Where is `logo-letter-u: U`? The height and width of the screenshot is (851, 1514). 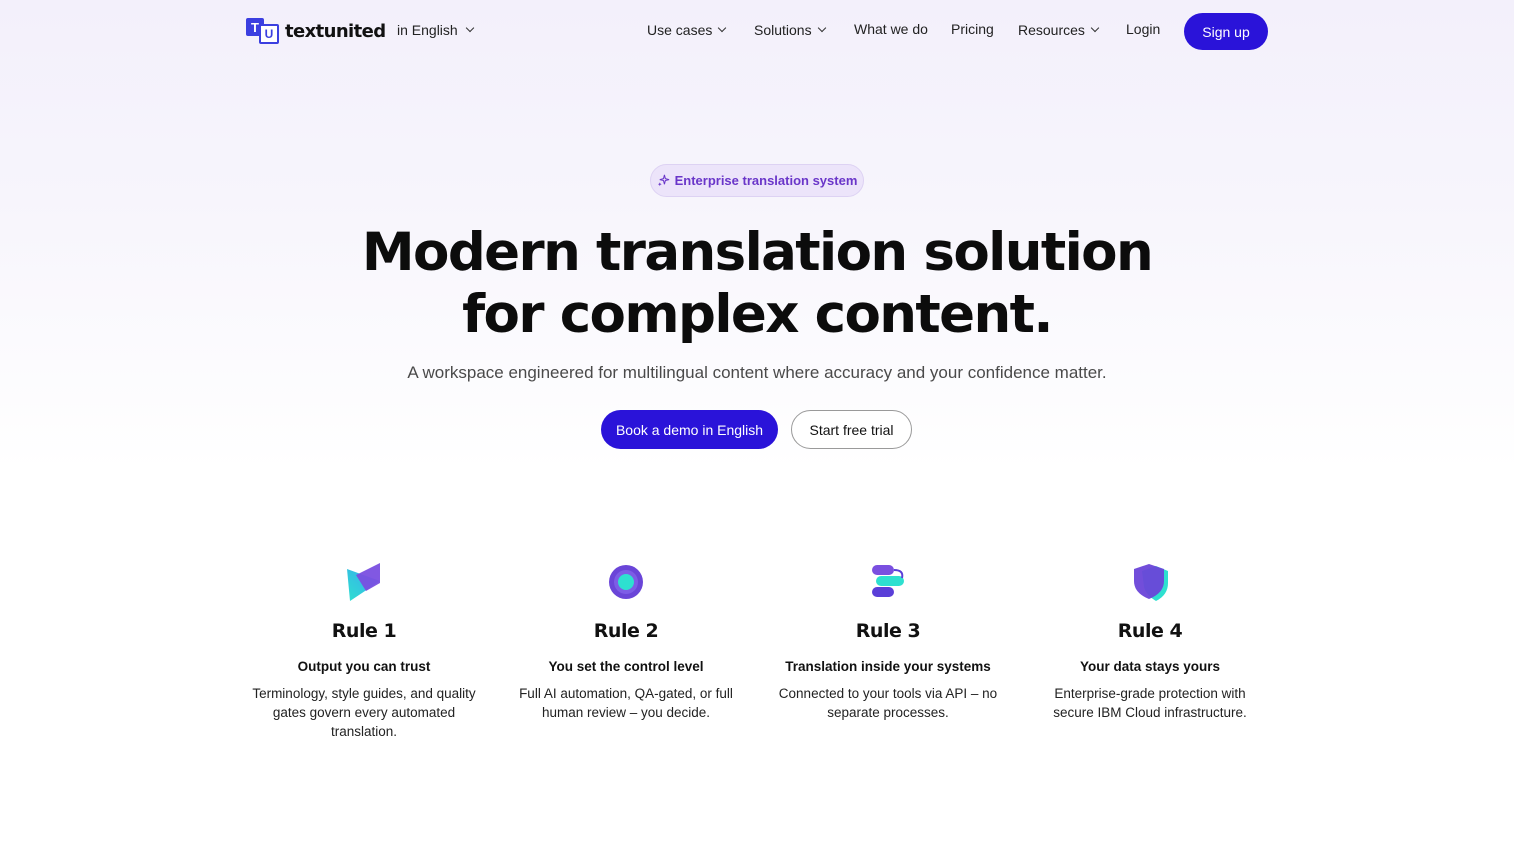
logo-letter-u: U is located at coordinates (269, 34).